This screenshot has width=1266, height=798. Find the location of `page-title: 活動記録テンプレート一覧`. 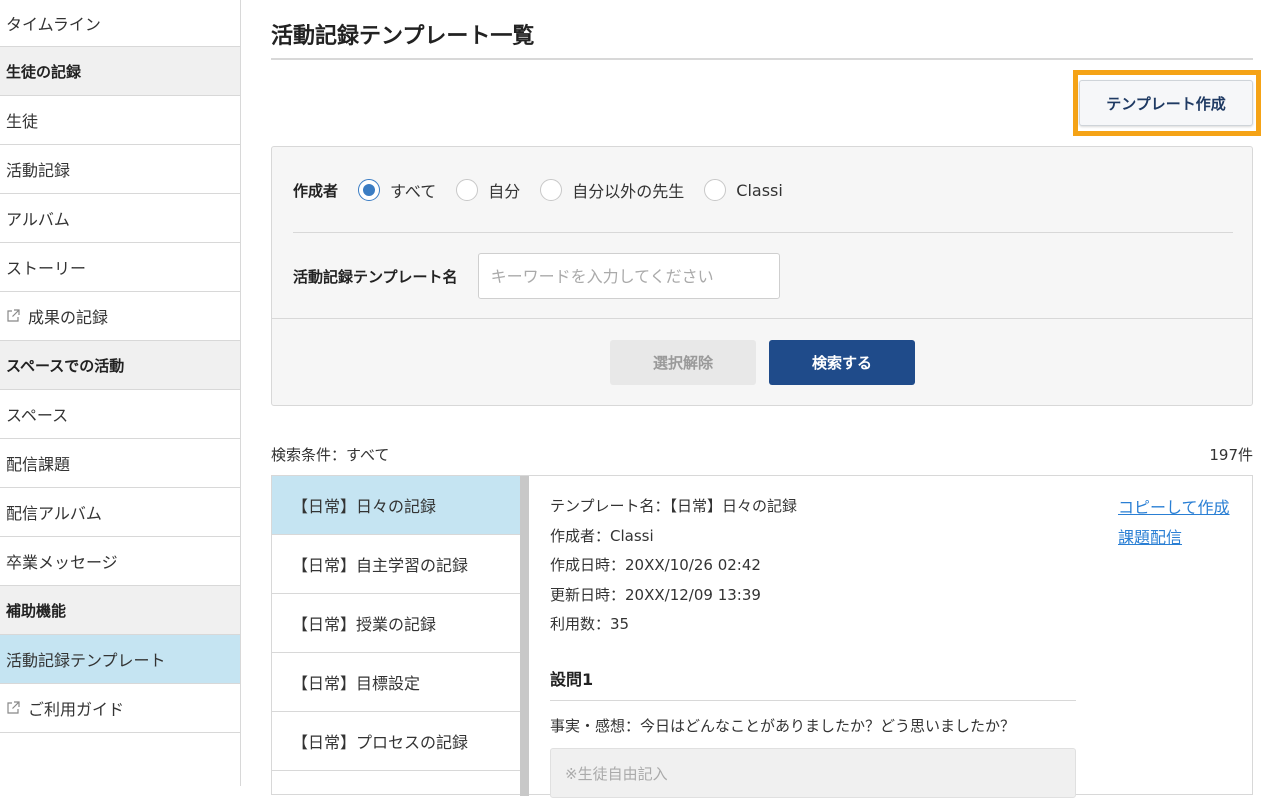

page-title: 活動記録テンプレート一覧 is located at coordinates (403, 36).